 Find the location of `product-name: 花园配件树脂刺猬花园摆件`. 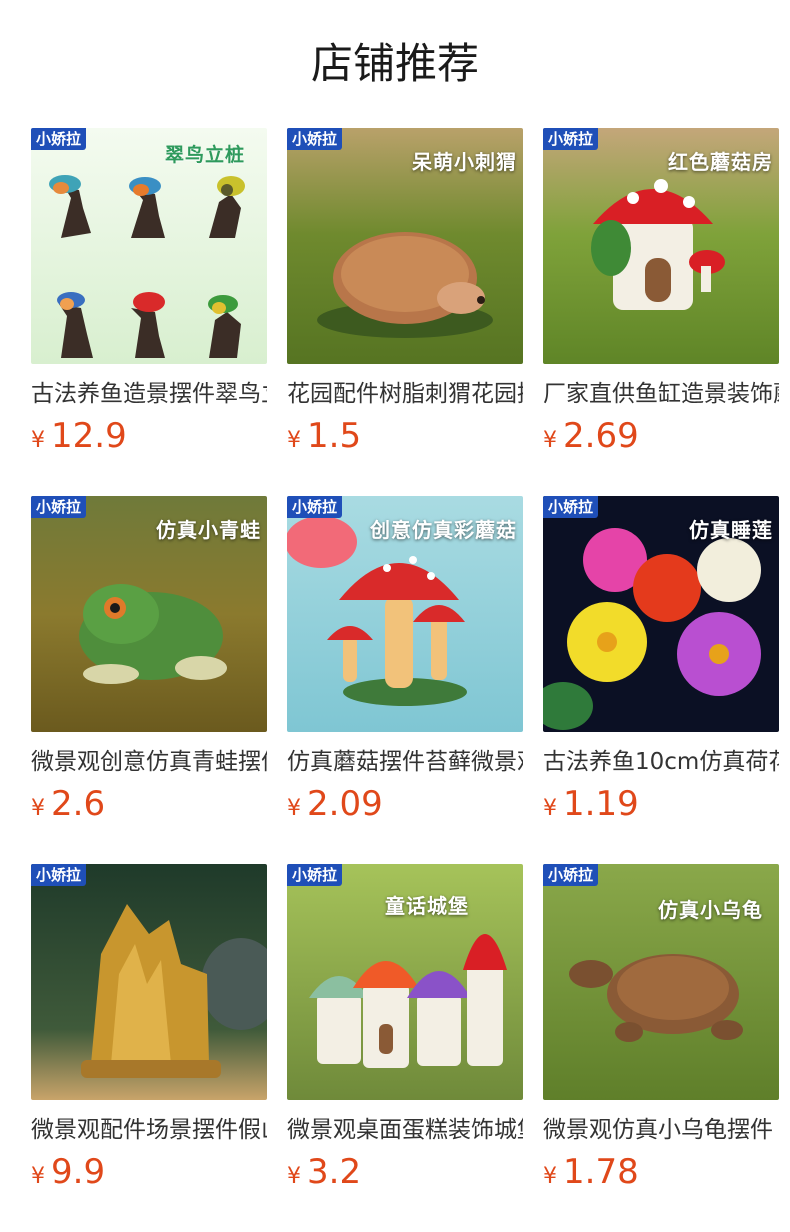

product-name: 花园配件树脂刺猬花园摆件 is located at coordinates (405, 394).